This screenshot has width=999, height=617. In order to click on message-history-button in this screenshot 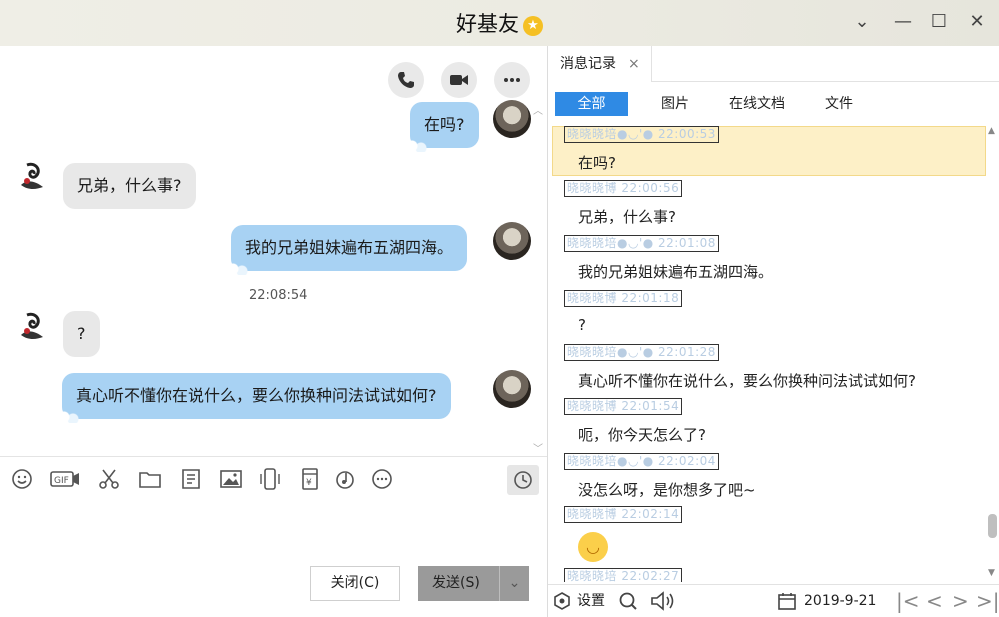, I will do `click(523, 480)`.